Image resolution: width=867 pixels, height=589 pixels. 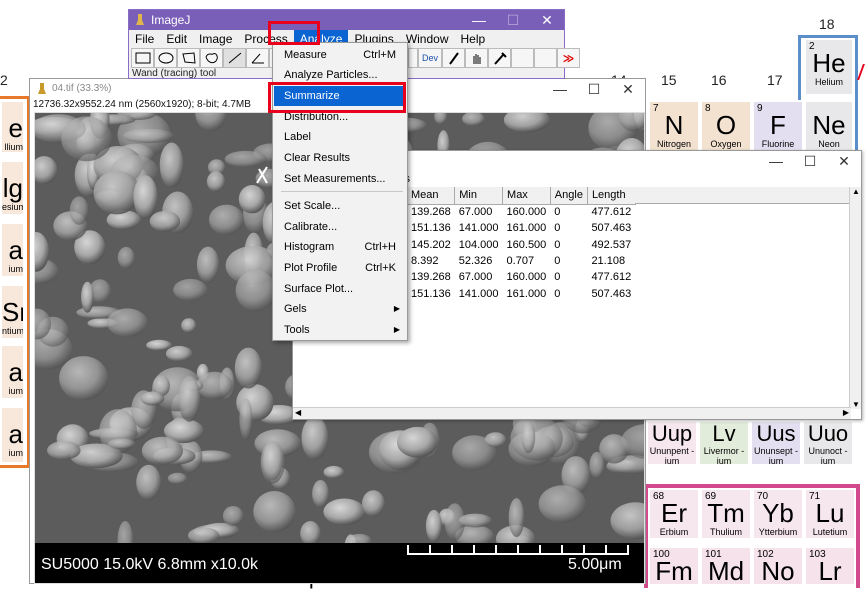 What do you see at coordinates (453, 58) in the screenshot?
I see `brush-tool` at bounding box center [453, 58].